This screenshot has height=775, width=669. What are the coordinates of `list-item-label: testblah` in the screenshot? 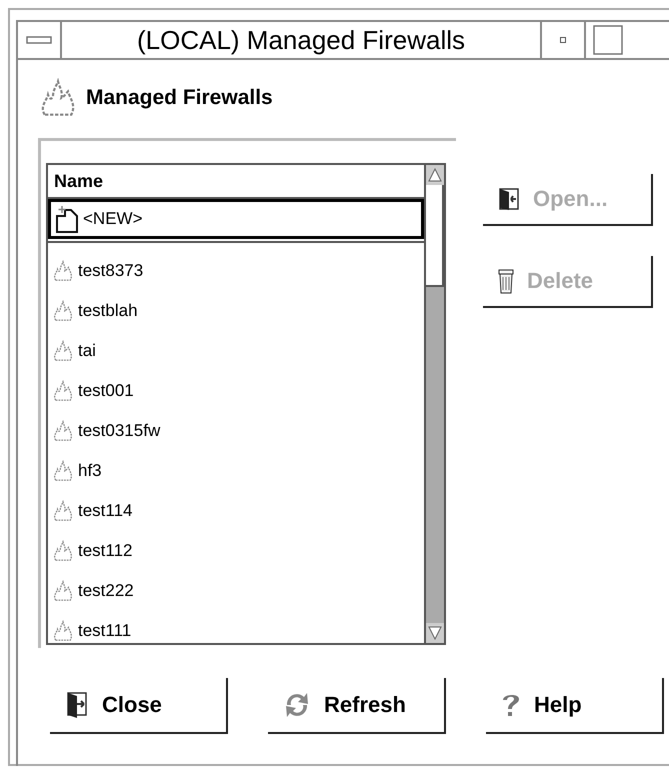 It's located at (108, 311).